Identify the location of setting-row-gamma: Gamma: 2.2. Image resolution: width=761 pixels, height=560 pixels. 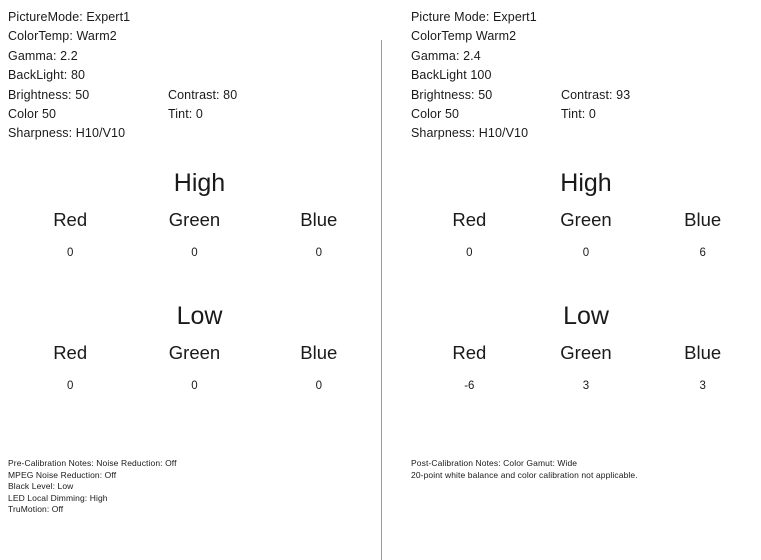
(194, 56).